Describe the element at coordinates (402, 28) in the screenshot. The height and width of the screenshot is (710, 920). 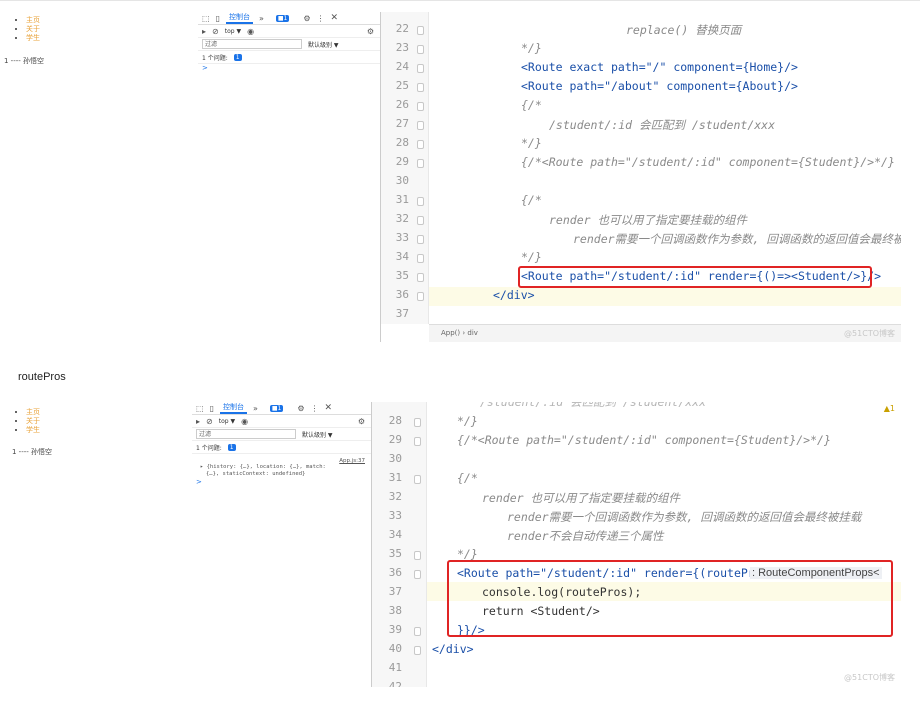
I see `line-number: 22` at that location.